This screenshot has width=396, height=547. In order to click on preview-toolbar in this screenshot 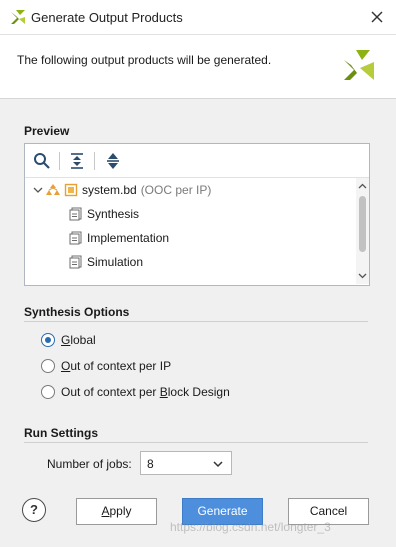, I will do `click(197, 161)`.